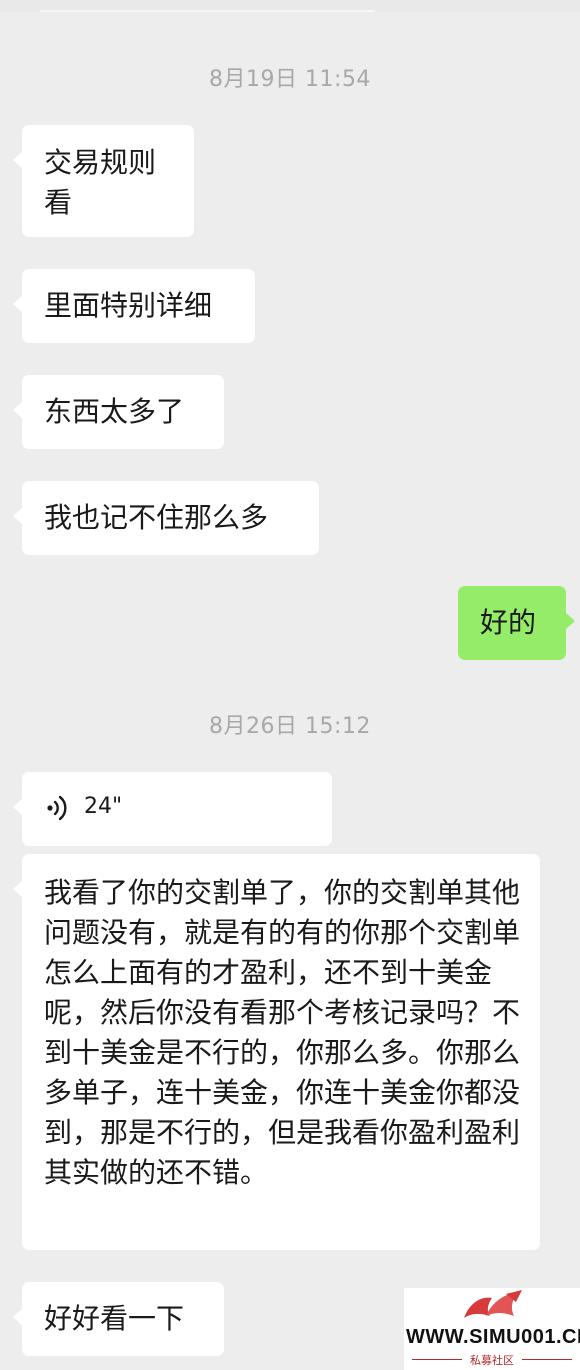 The height and width of the screenshot is (1370, 580). Describe the element at coordinates (516, 623) in the screenshot. I see `sent-message-bubble: 好的` at that location.